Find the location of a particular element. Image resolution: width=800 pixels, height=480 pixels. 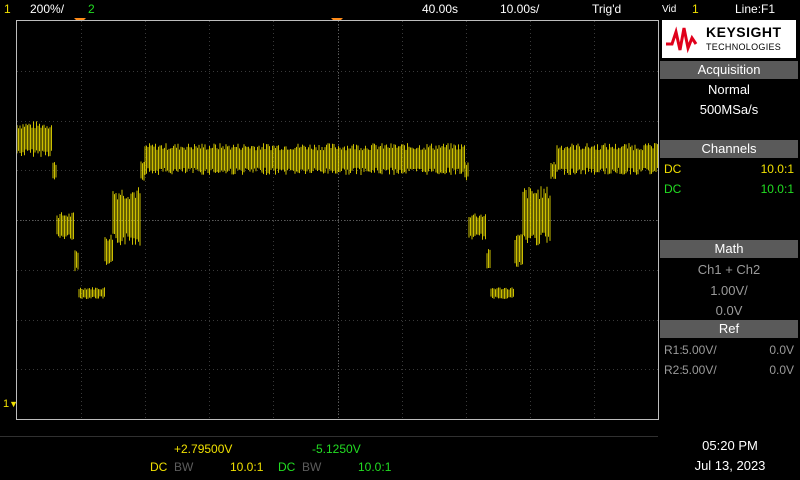

channel-1-row: DC 10.0:1 is located at coordinates (729, 169).